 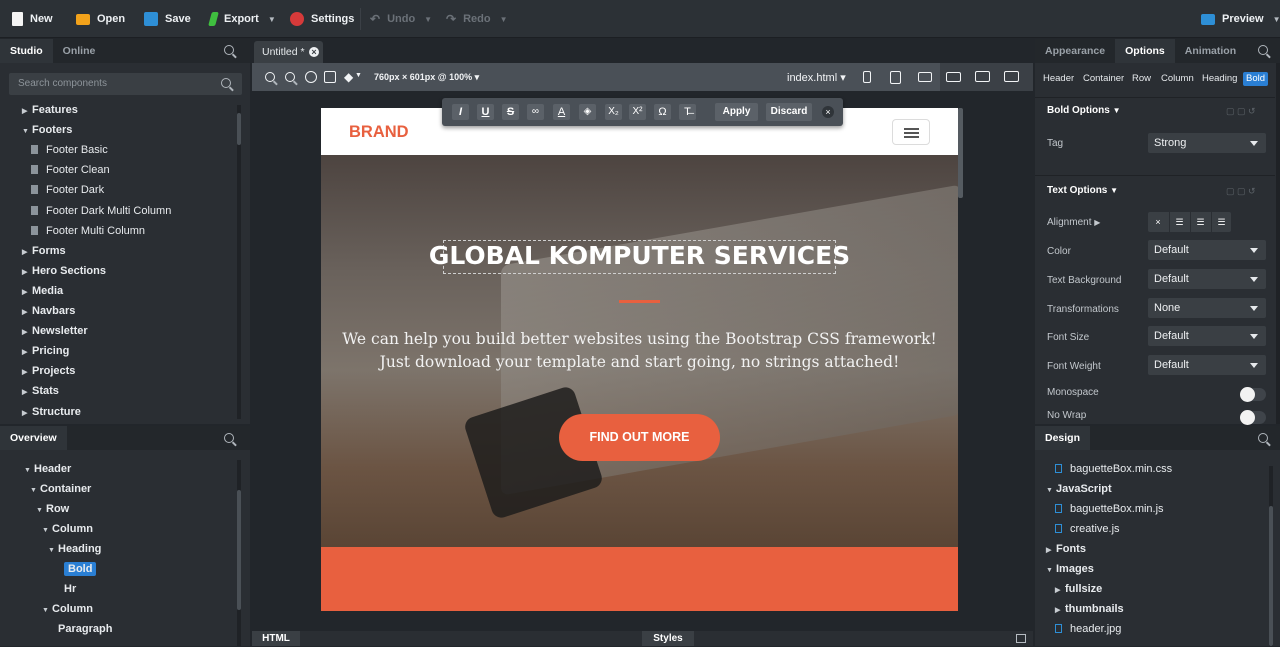 What do you see at coordinates (330, 77) in the screenshot?
I see `image-icon` at bounding box center [330, 77].